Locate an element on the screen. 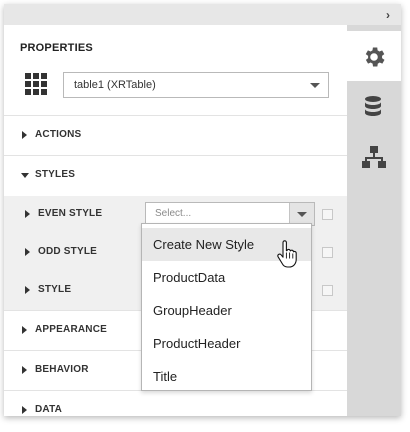  tab-field-list is located at coordinates (374, 106).